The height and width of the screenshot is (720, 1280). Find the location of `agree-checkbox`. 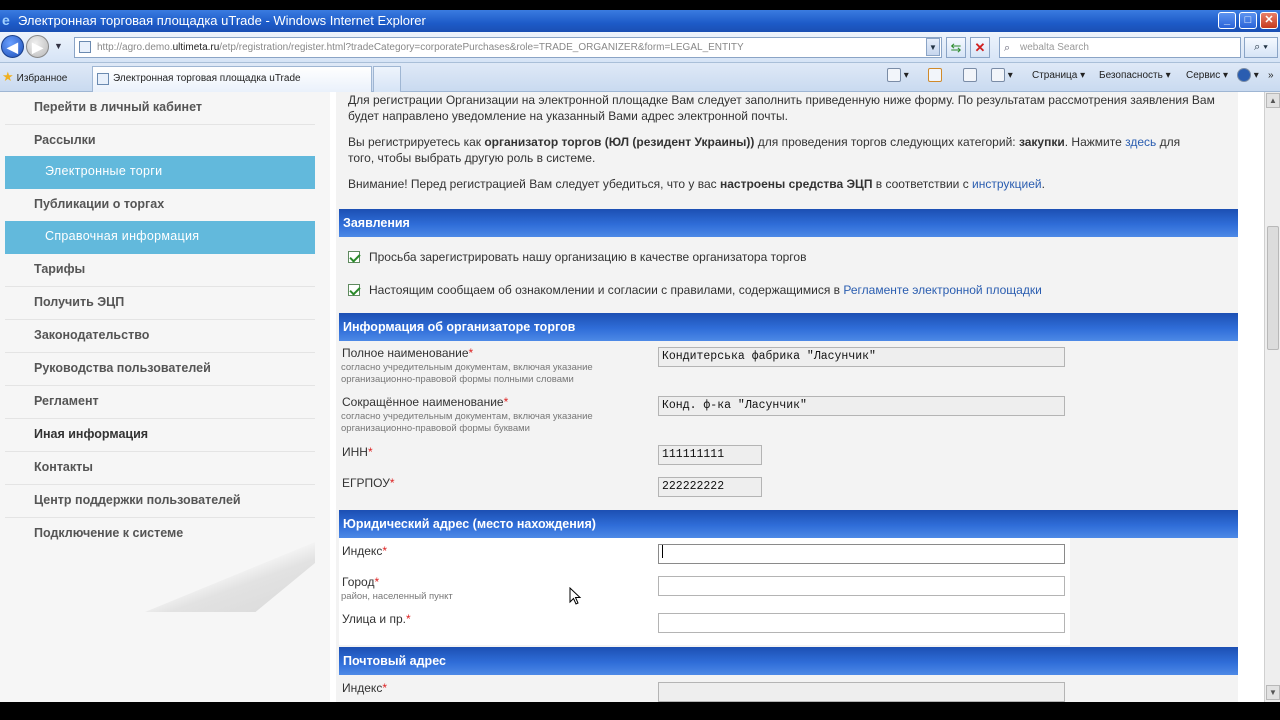

agree-checkbox is located at coordinates (354, 290).